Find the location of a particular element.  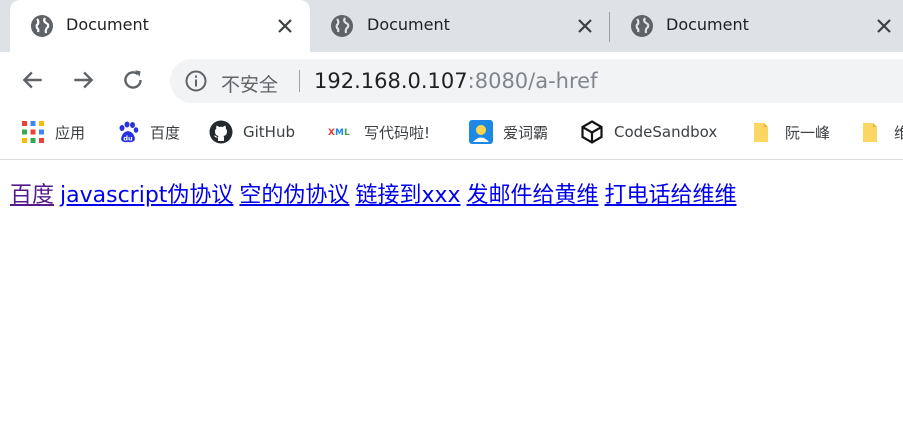

svg-text: X is located at coordinates (331, 133).